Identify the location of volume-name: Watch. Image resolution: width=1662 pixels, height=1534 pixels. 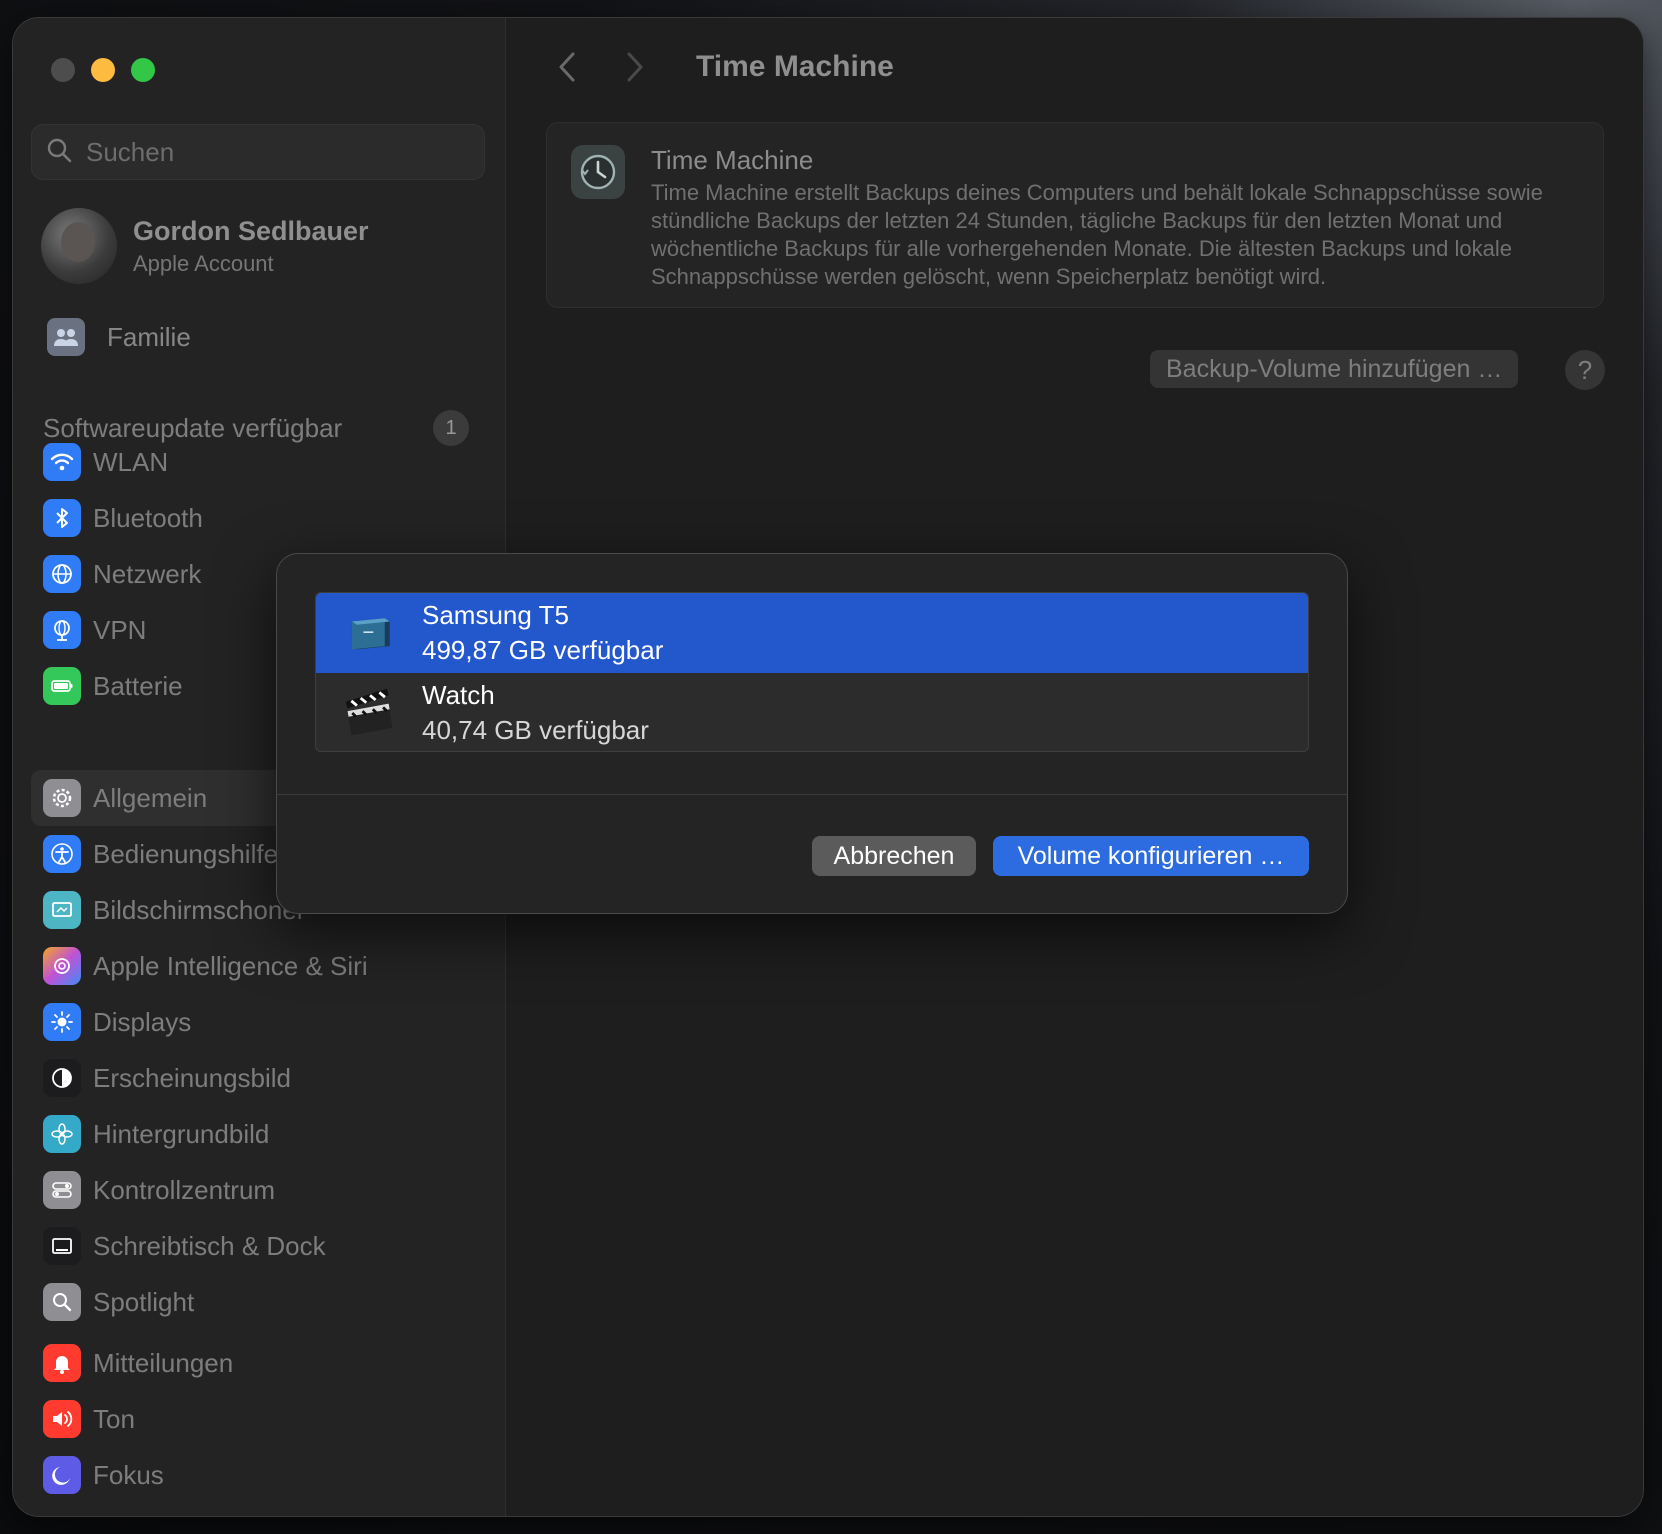
(458, 695).